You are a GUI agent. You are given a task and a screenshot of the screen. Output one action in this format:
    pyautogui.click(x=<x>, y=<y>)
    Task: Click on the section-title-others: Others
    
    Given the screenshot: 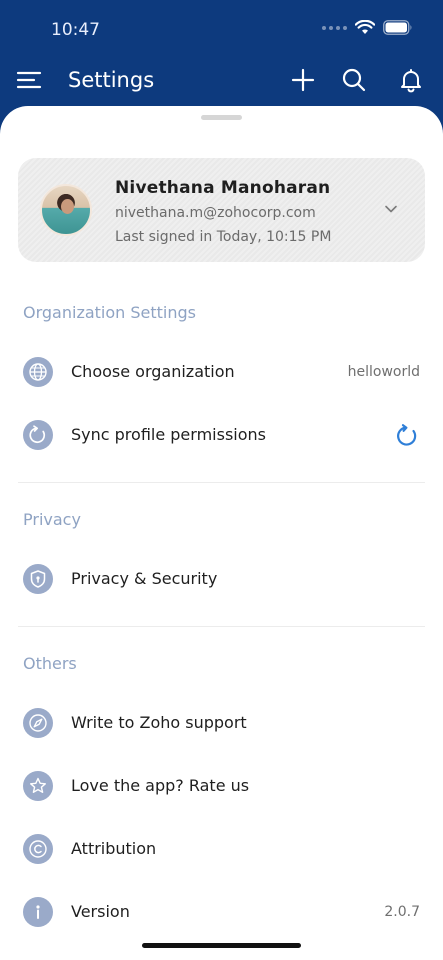 What is the action you would take?
    pyautogui.click(x=50, y=663)
    